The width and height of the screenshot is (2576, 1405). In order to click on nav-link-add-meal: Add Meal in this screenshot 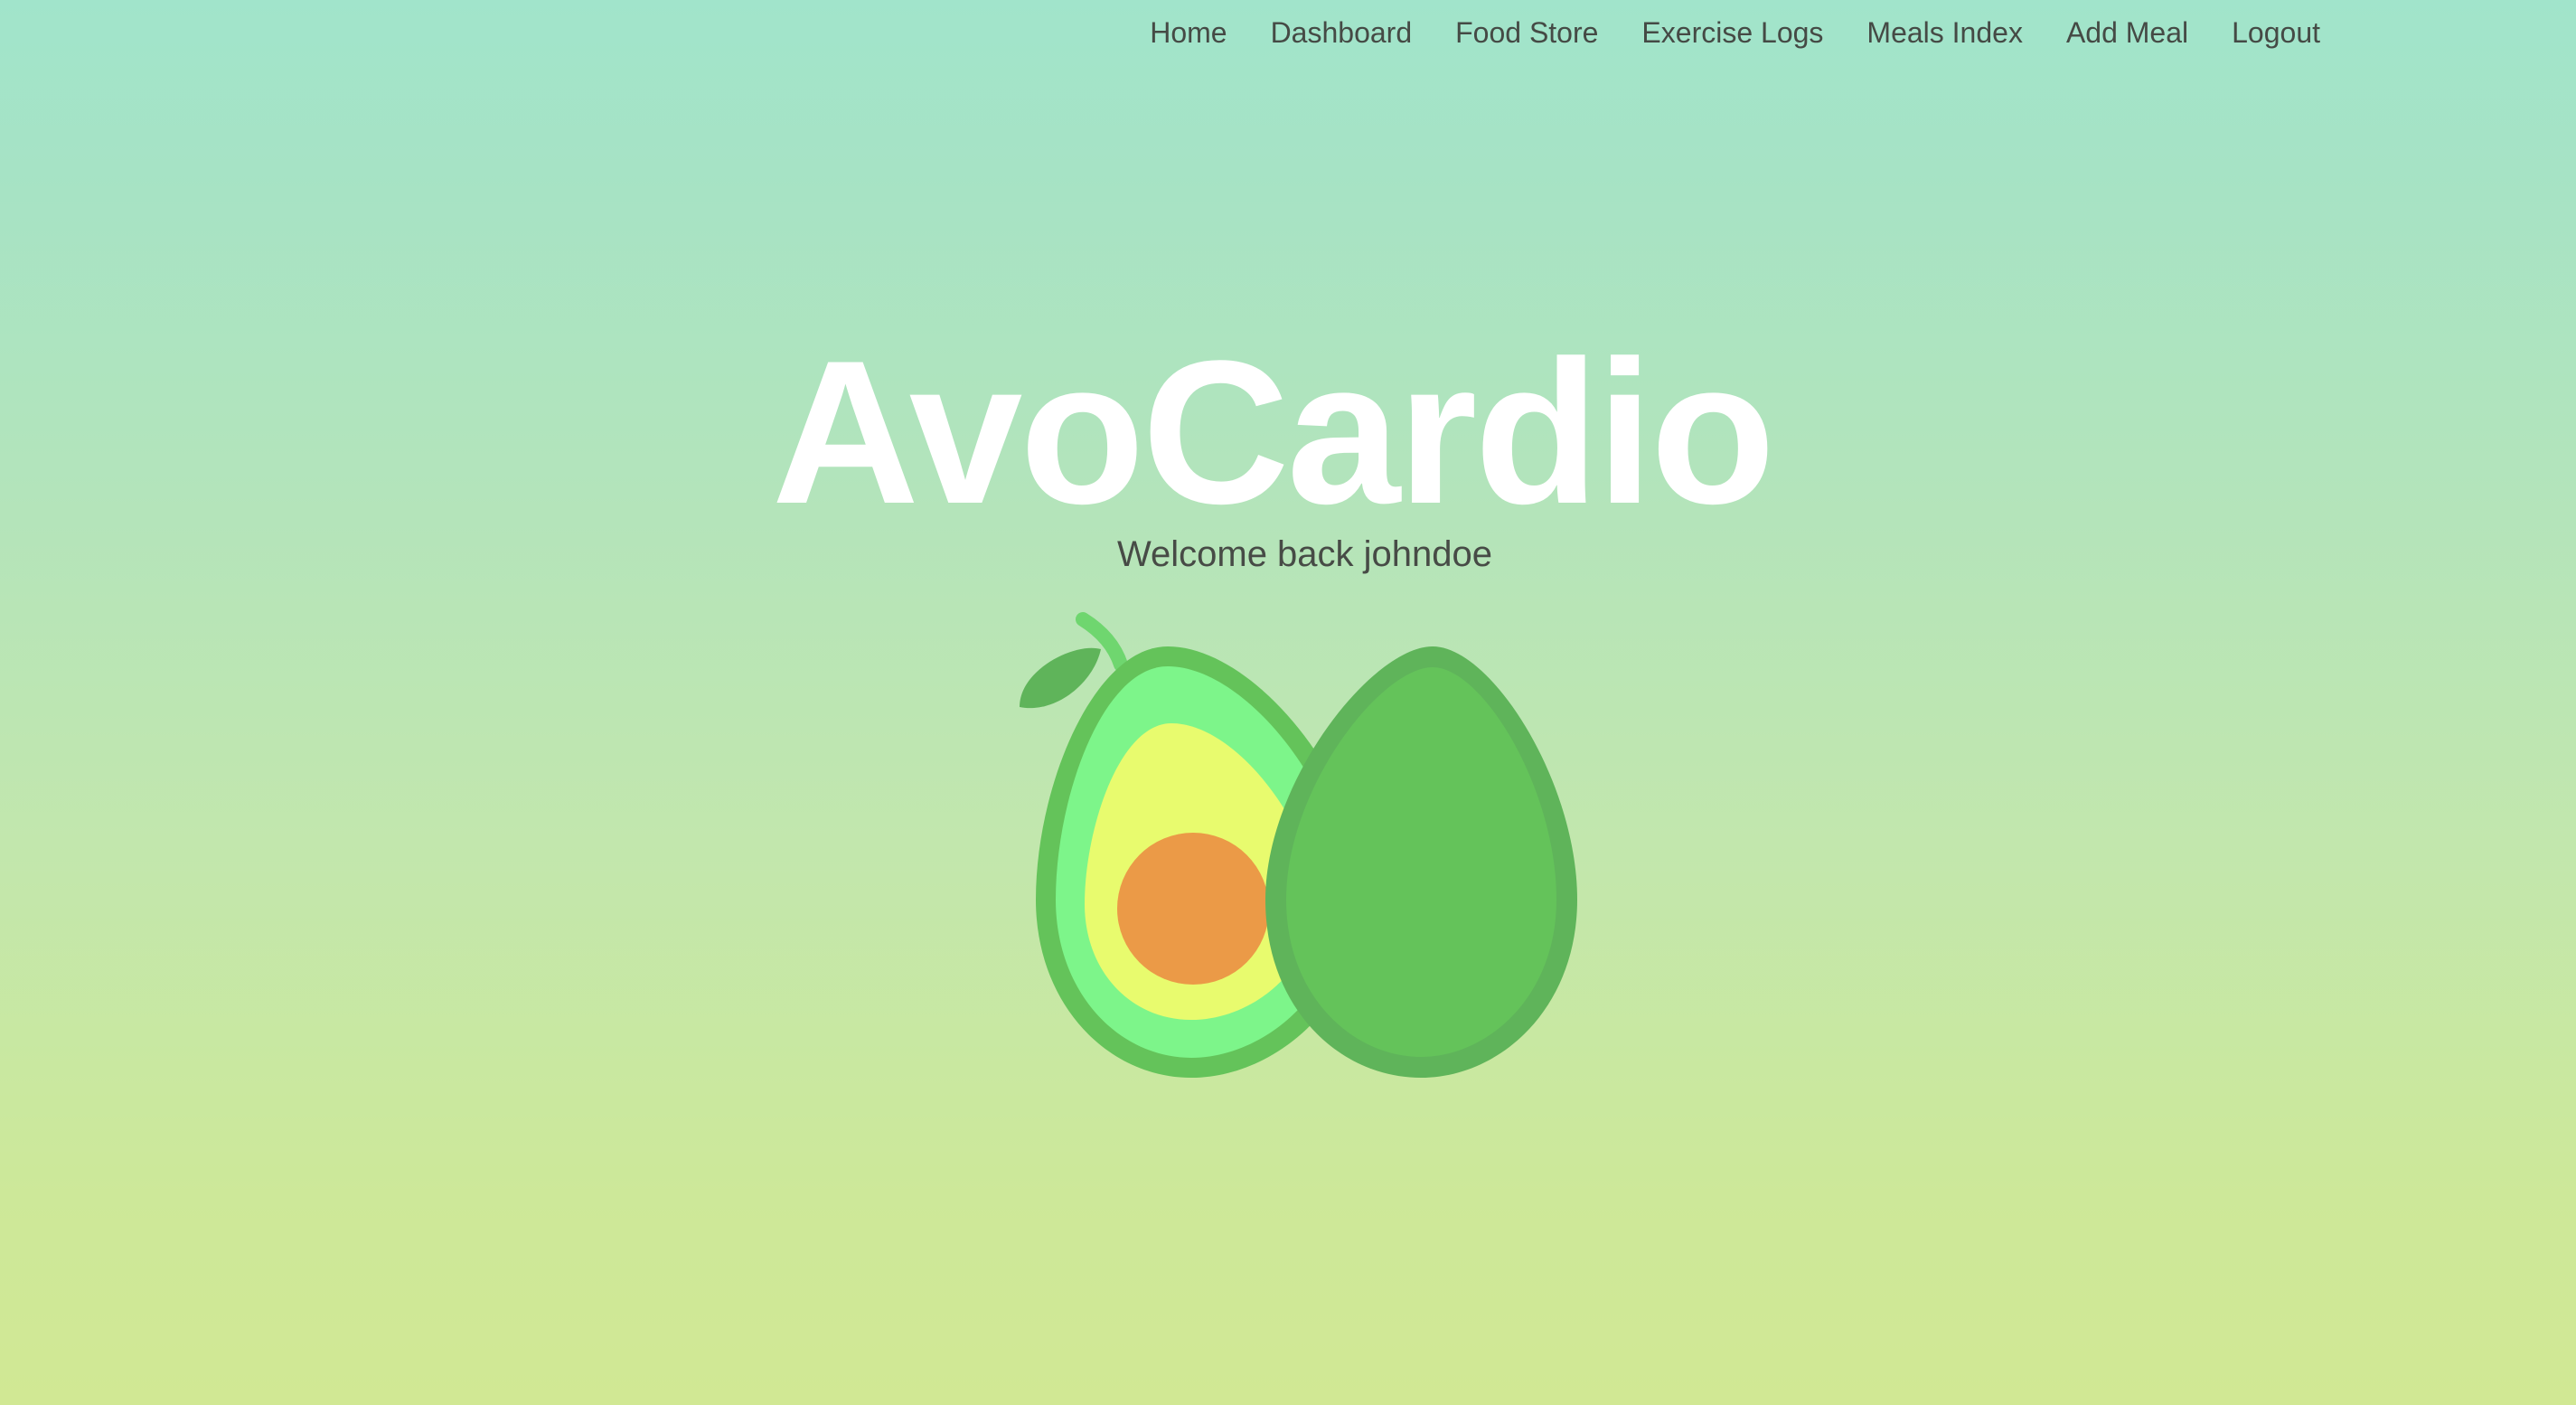, I will do `click(2127, 32)`.